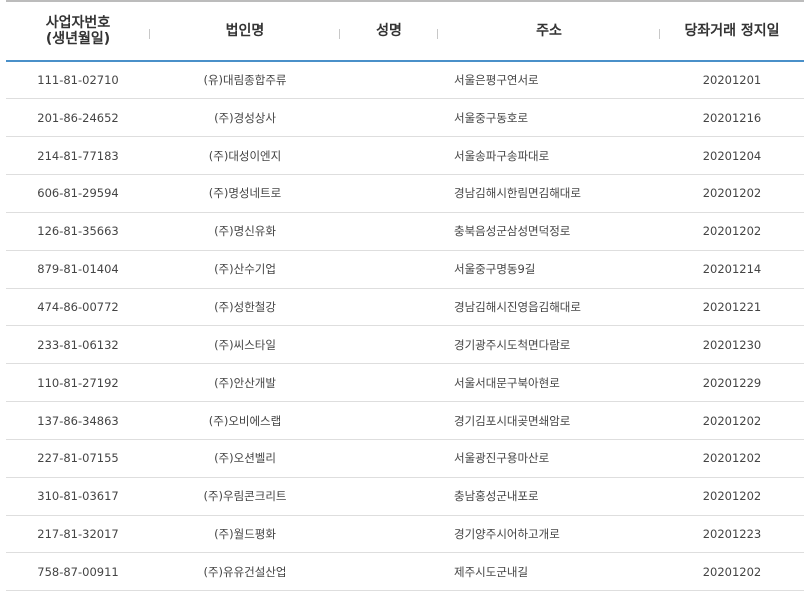 The image size is (810, 592). I want to click on table-row: 111-81-02710 (유)대림종합주류 서울은평구연서로 20201201, so click(405, 80).